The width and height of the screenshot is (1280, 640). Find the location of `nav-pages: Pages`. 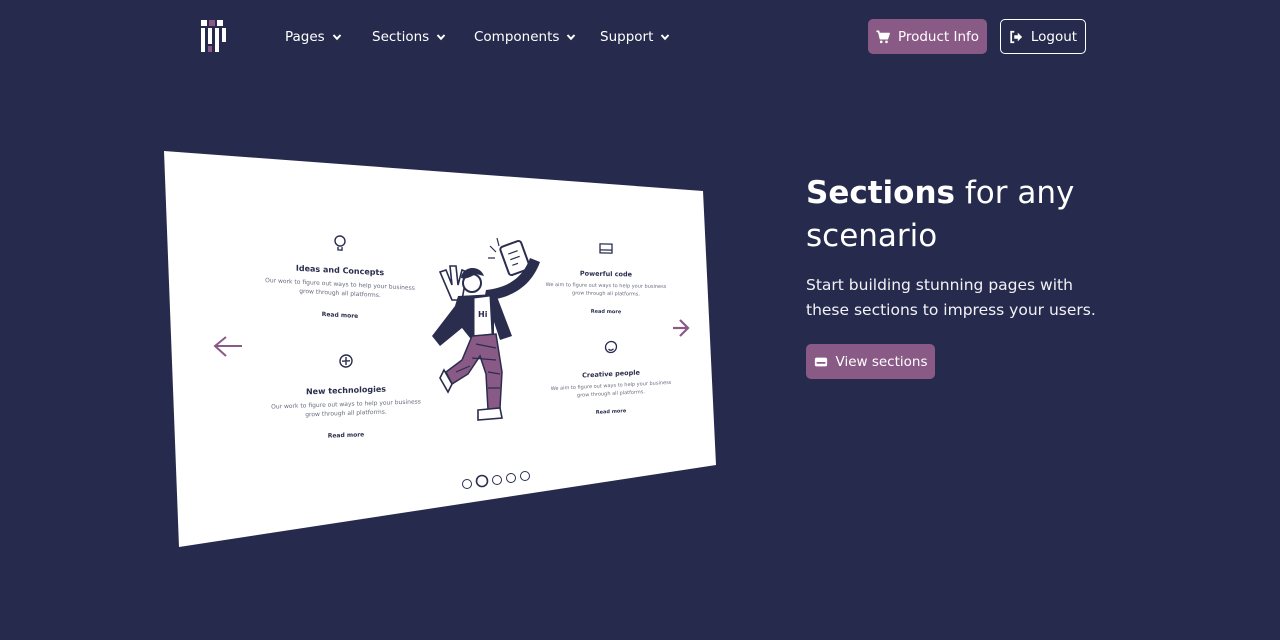

nav-pages: Pages is located at coordinates (313, 37).